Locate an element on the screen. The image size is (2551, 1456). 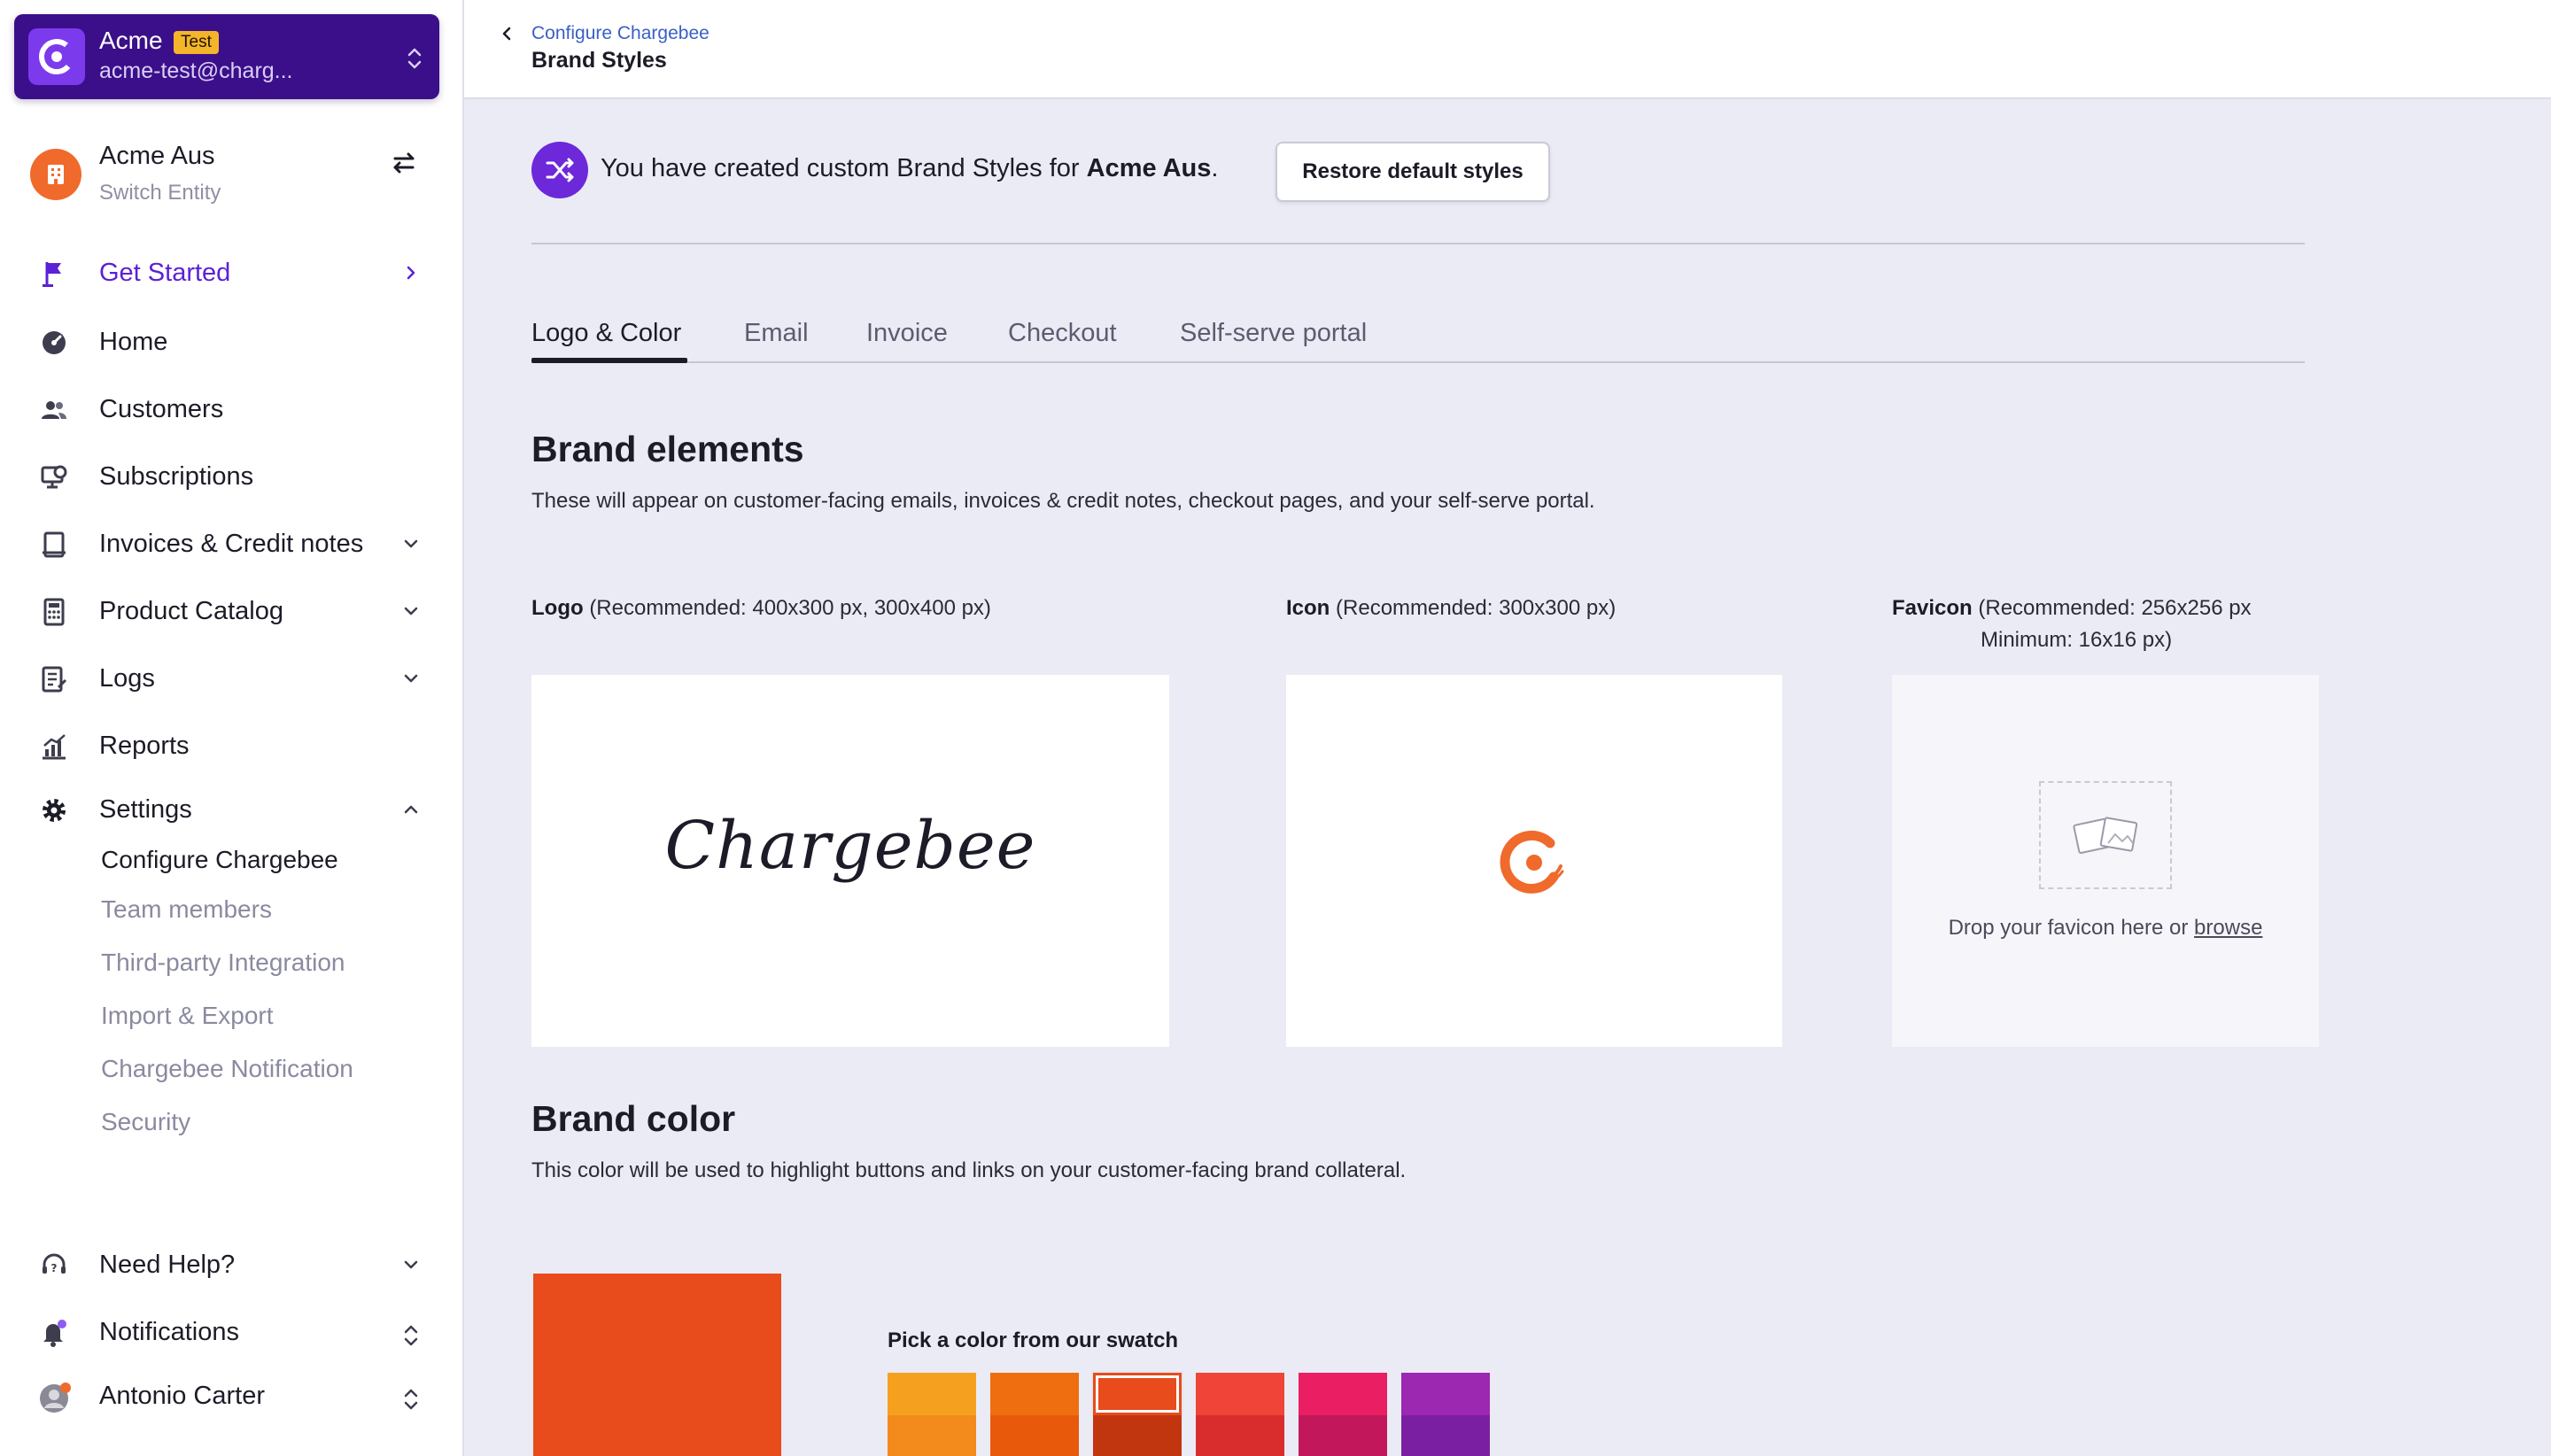
notice-period: . is located at coordinates (1215, 168).